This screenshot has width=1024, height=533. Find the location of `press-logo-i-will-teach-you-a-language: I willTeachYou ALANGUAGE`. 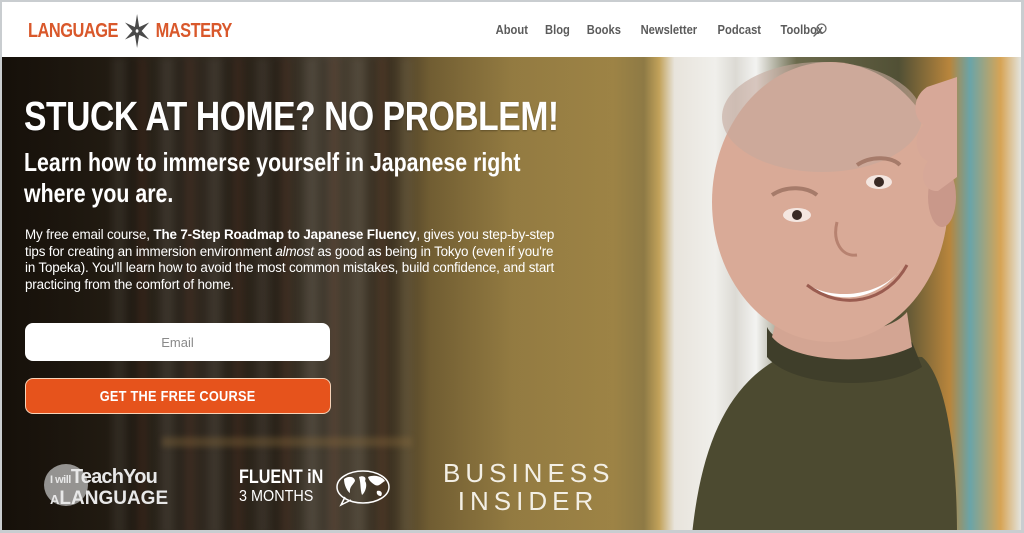

press-logo-i-will-teach-you-a-language: I willTeachYou ALANGUAGE is located at coordinates (110, 485).